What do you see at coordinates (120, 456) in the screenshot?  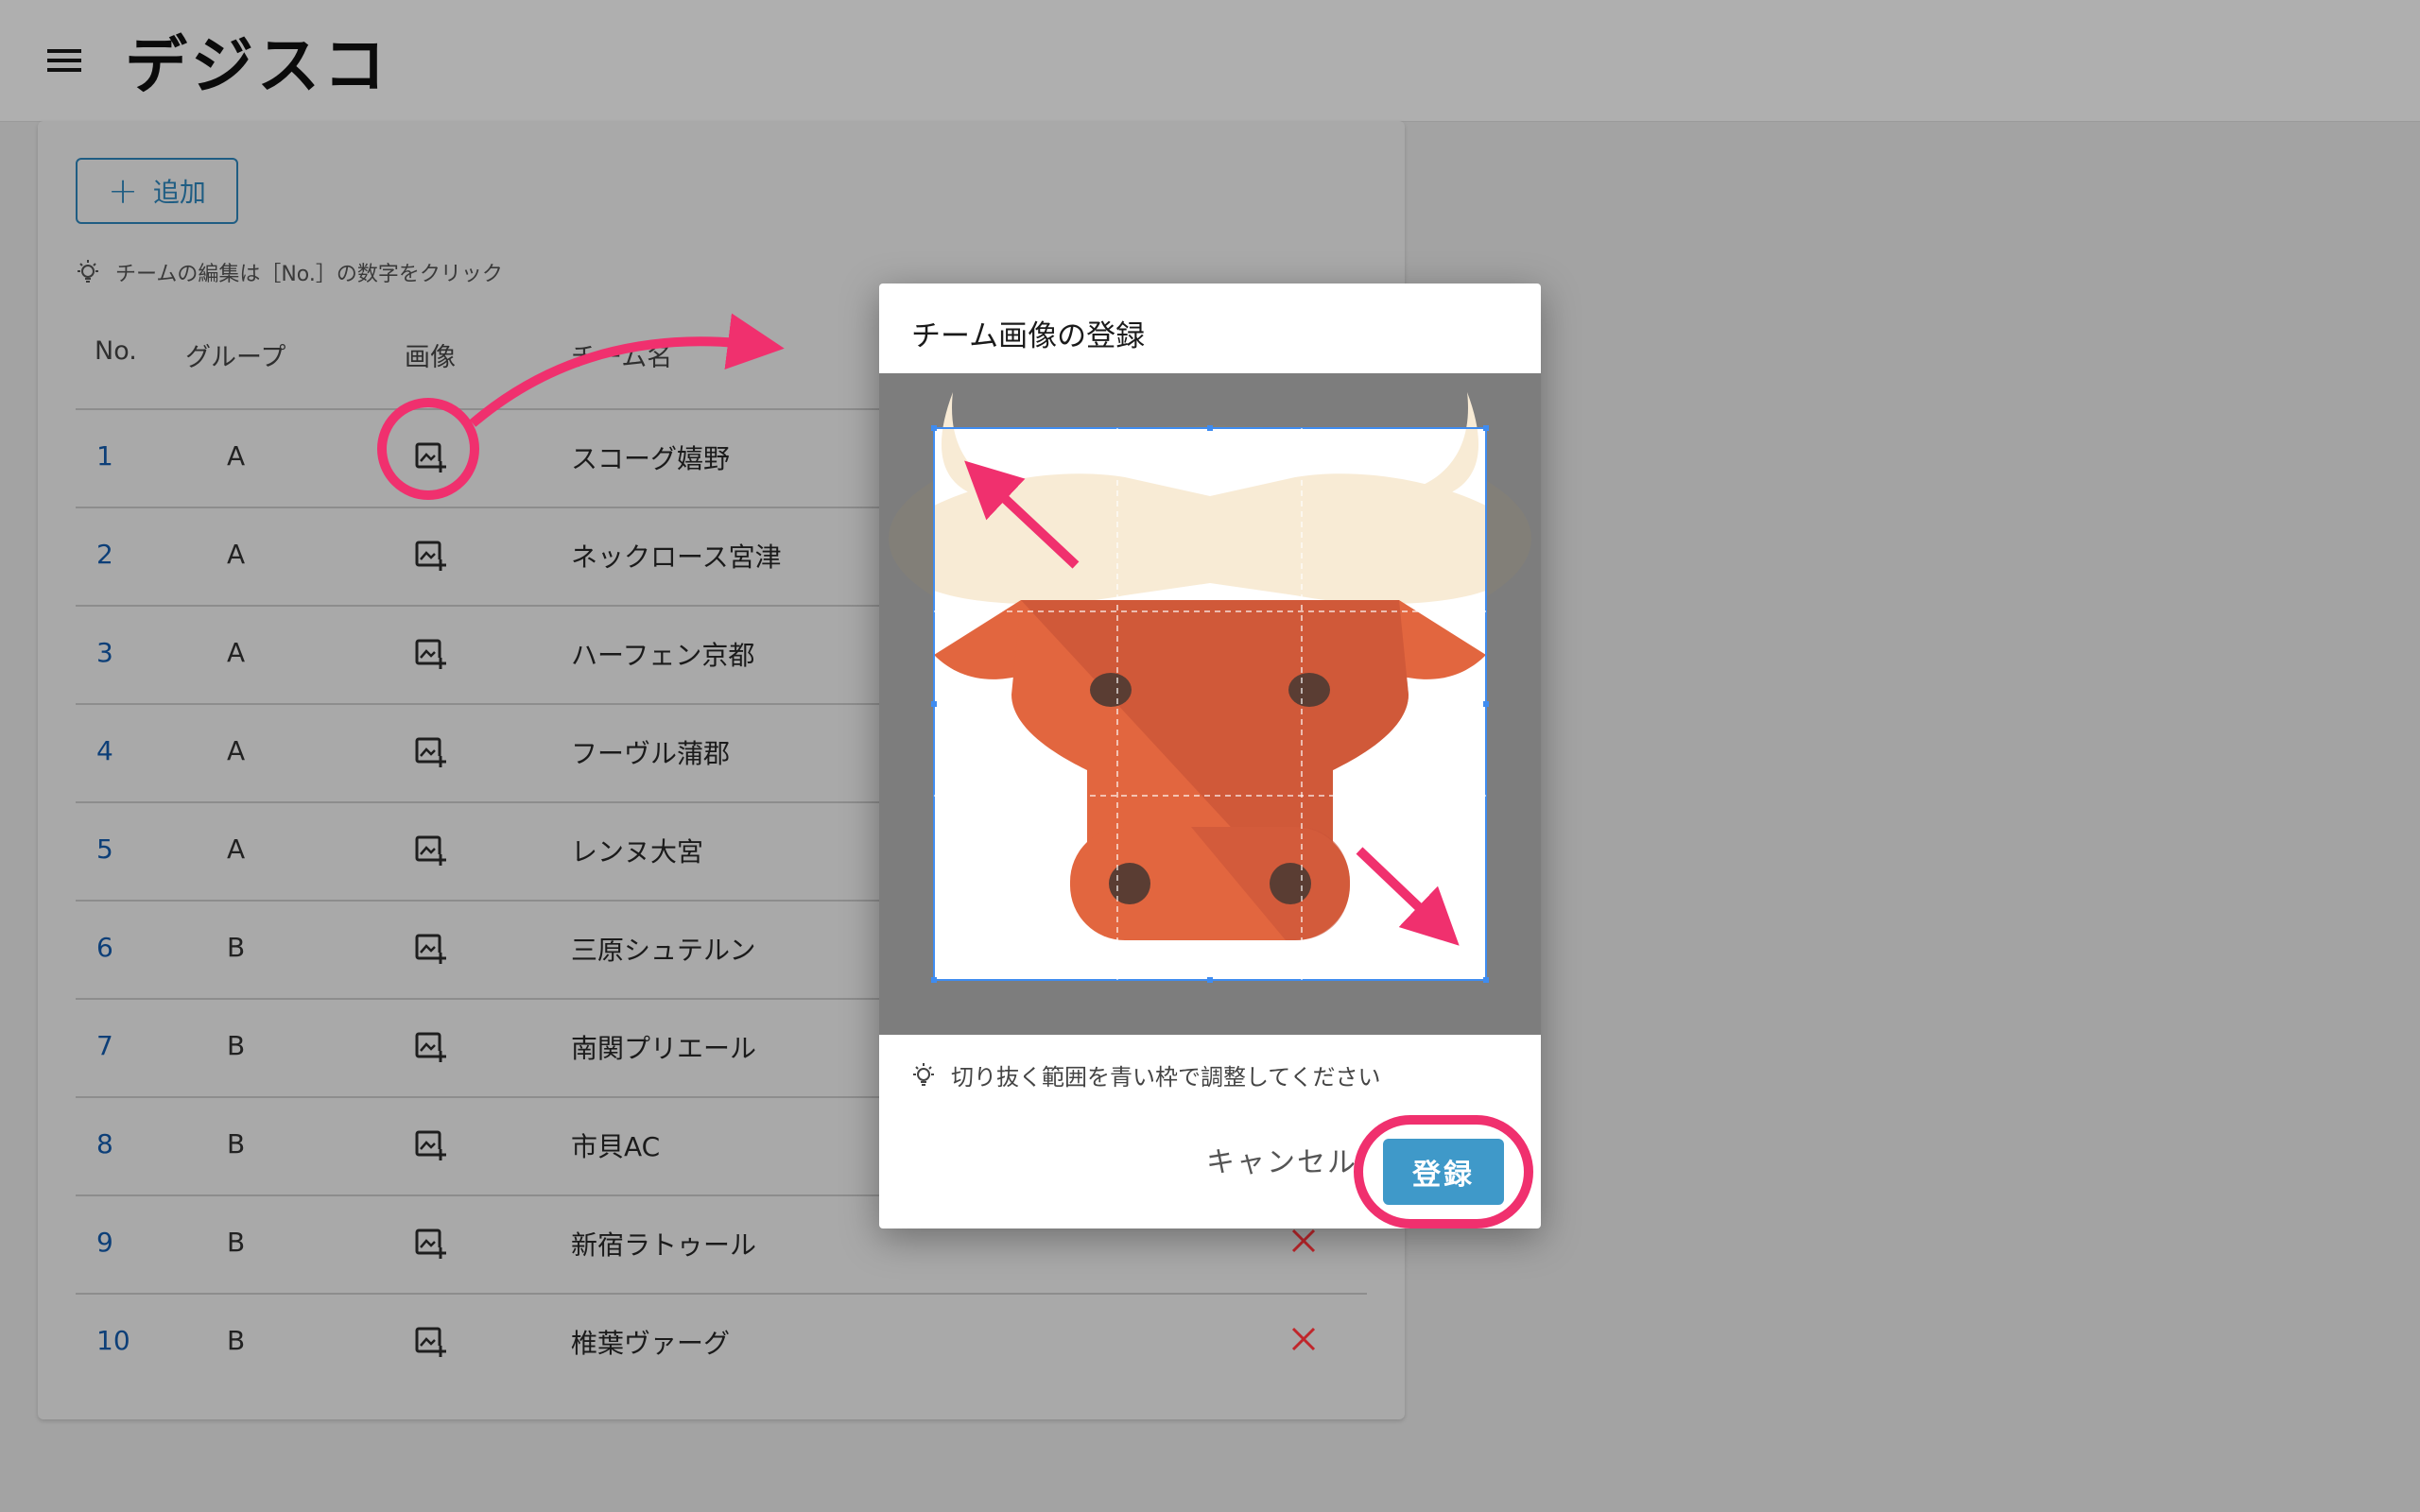 I see `team-number-link: 1` at bounding box center [120, 456].